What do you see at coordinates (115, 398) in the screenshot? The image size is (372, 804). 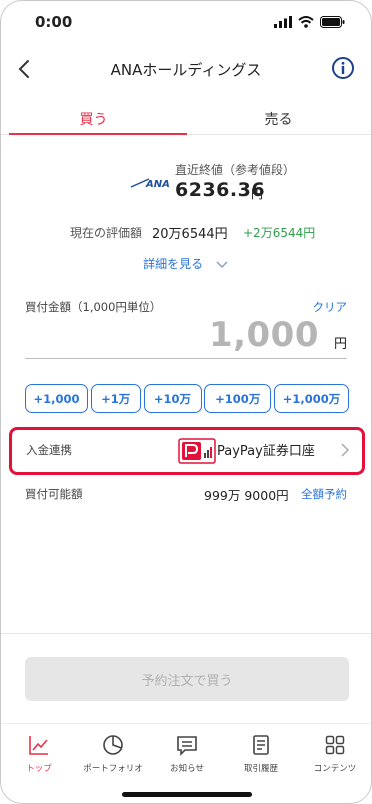 I see `add-10k-button: +1万` at bounding box center [115, 398].